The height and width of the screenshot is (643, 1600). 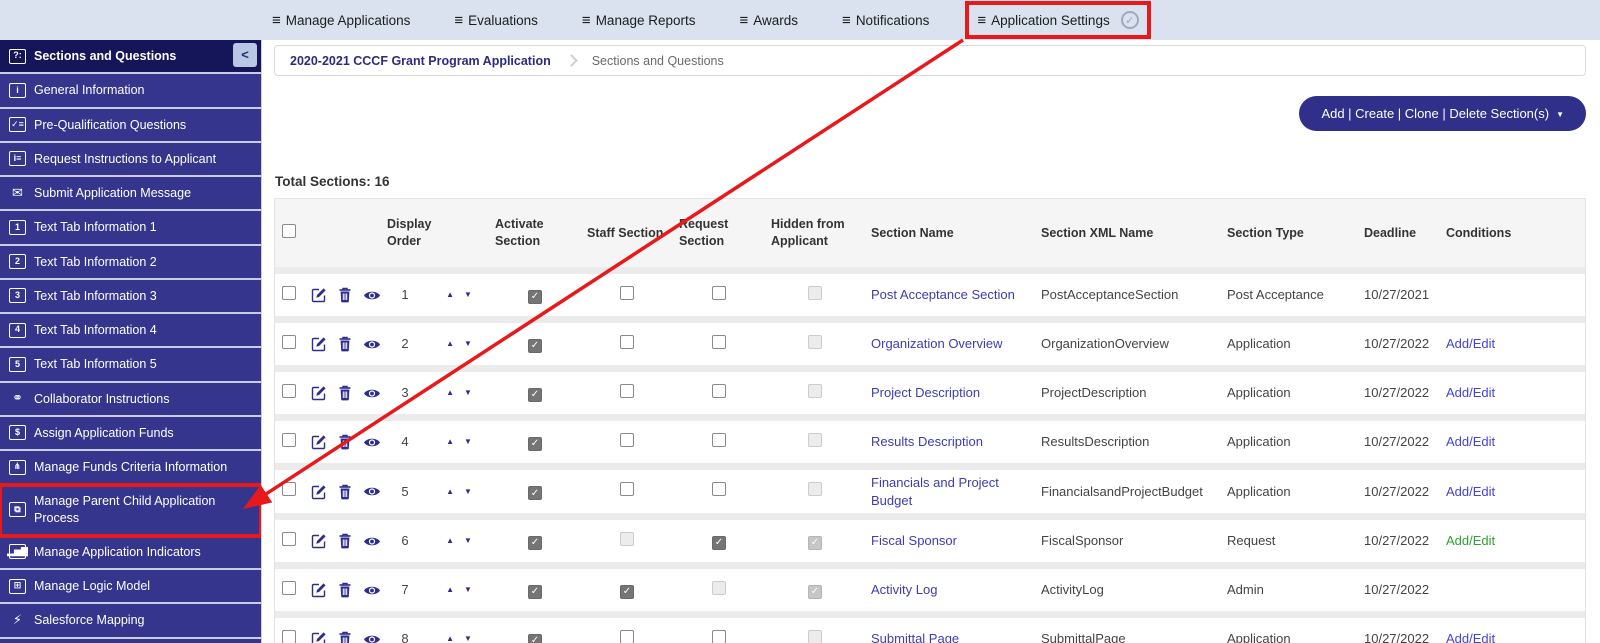 What do you see at coordinates (950, 491) in the screenshot?
I see `section-name-link: Financials and Project Budget` at bounding box center [950, 491].